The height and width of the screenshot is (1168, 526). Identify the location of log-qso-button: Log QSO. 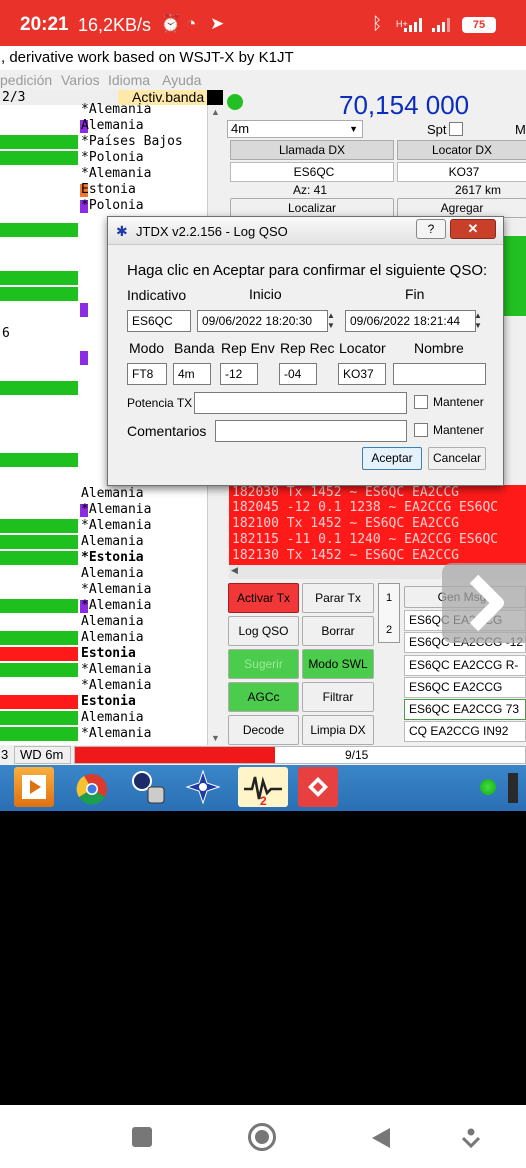
(263, 631).